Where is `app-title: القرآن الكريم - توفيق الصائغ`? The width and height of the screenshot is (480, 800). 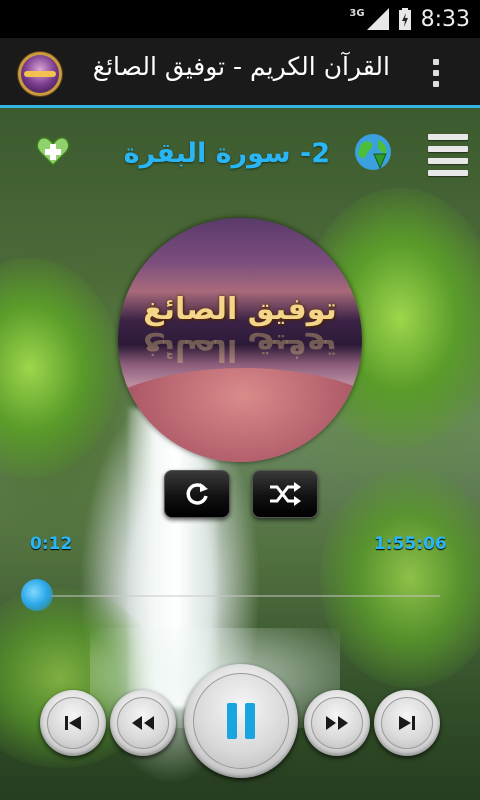
app-title: القرآن الكريم - توفيق الصائغ is located at coordinates (241, 66).